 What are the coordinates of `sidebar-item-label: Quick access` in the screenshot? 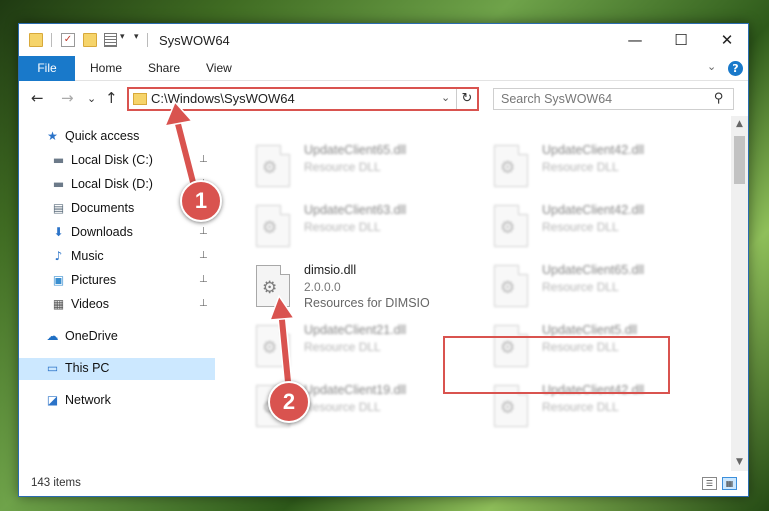 It's located at (102, 136).